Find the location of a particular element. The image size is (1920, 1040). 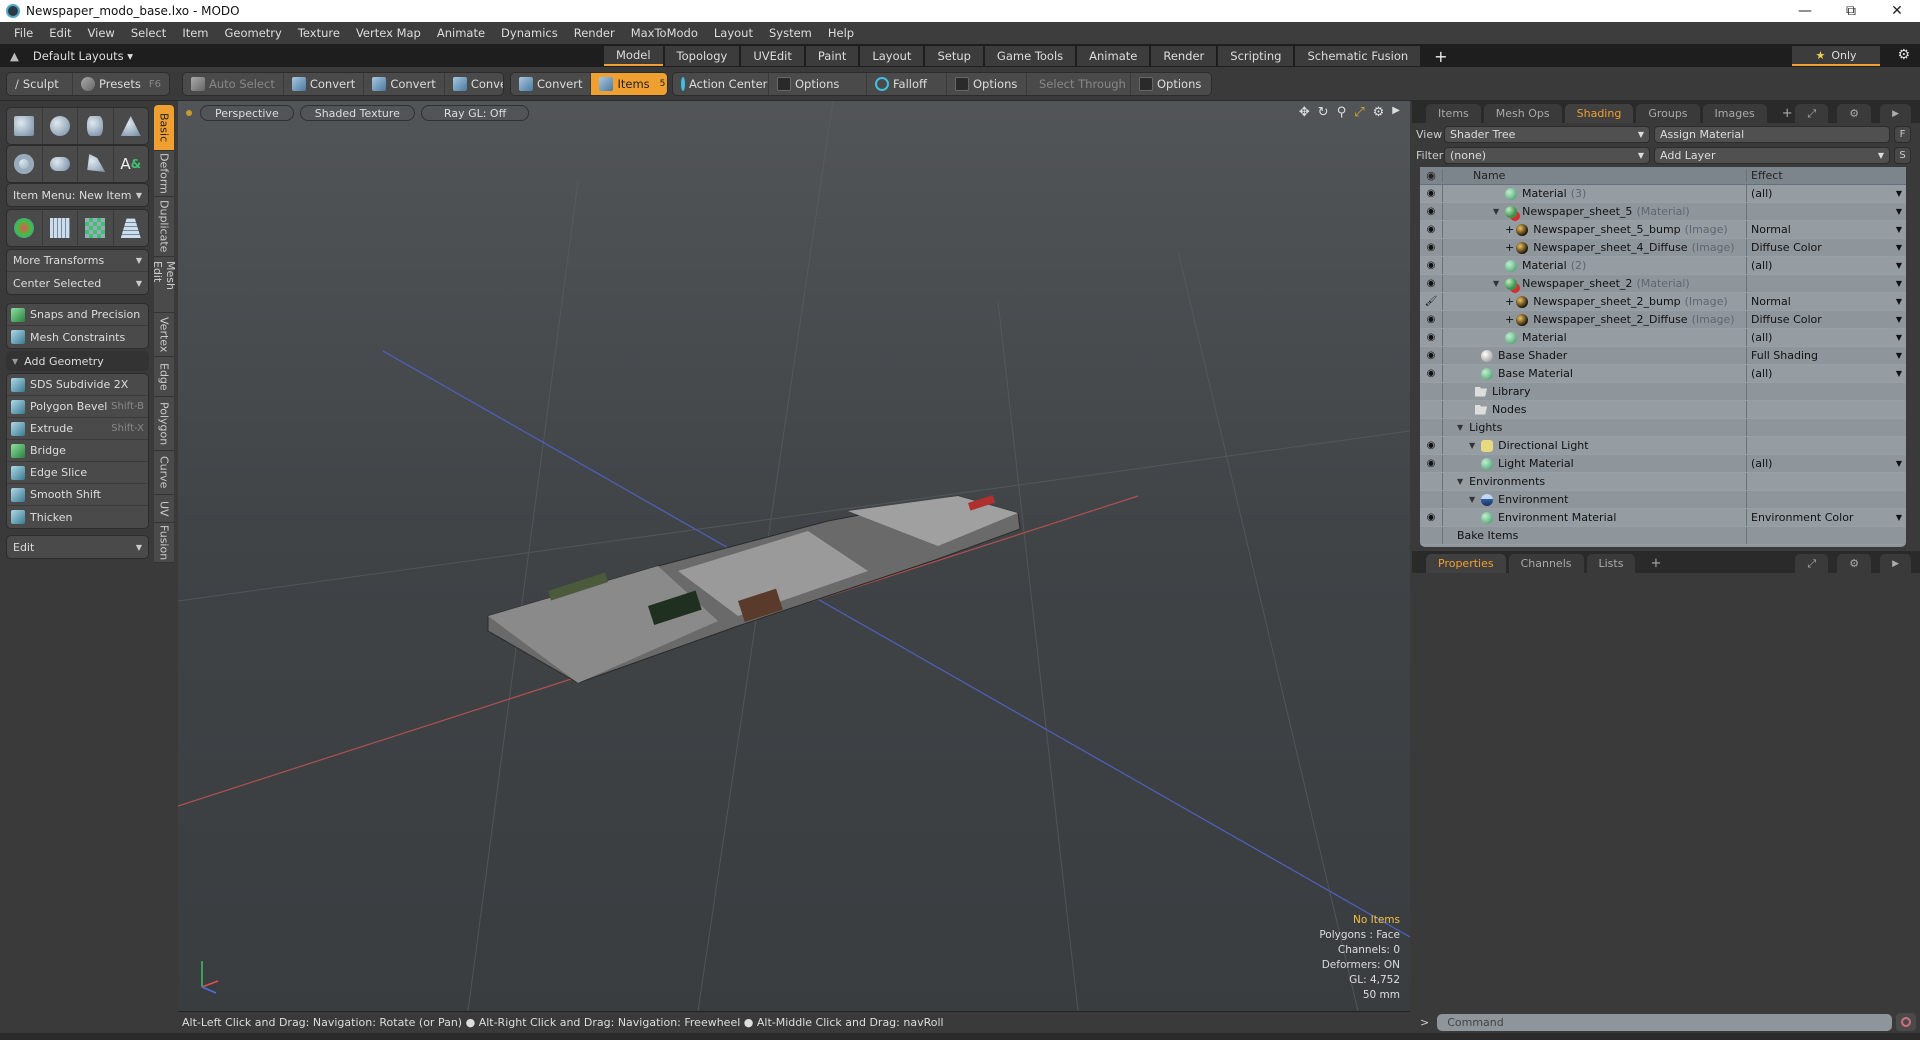

torus-icon is located at coordinates (25, 164).